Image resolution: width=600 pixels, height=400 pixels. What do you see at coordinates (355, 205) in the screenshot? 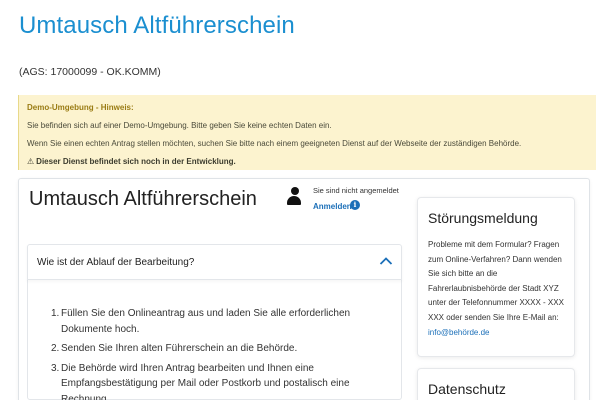
I see `info-icon: i` at bounding box center [355, 205].